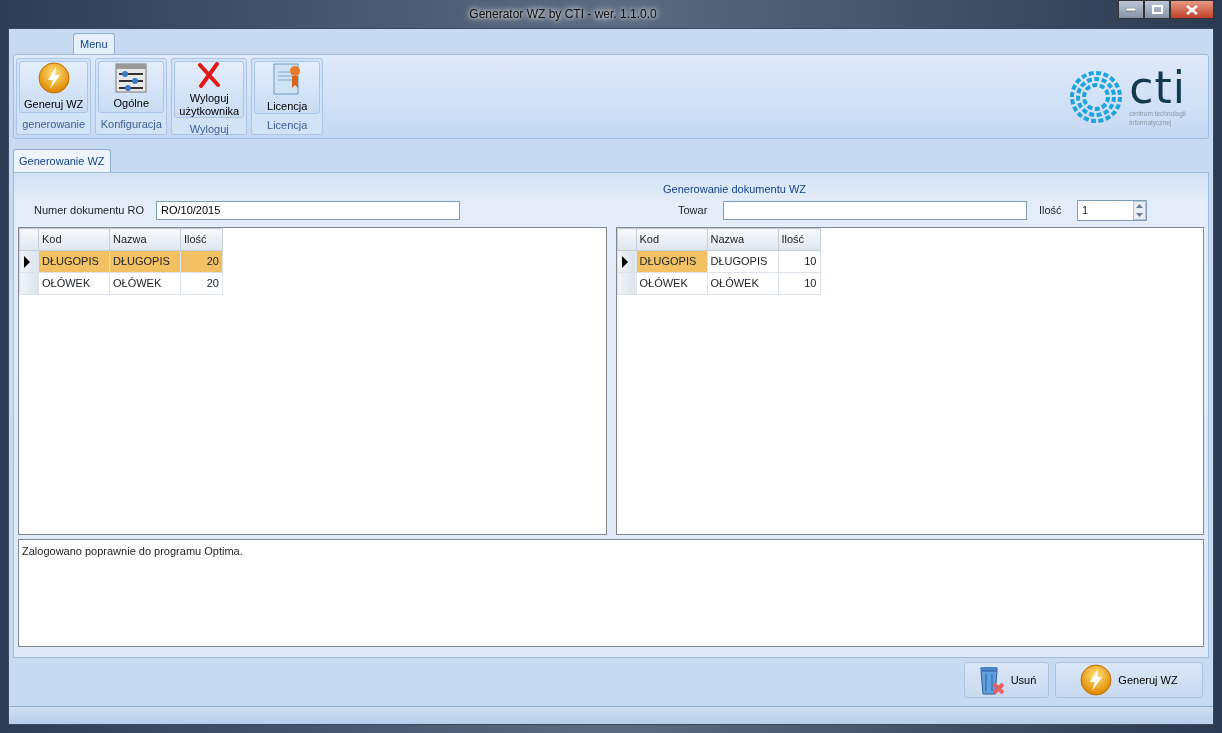 Image resolution: width=1222 pixels, height=733 pixels. Describe the element at coordinates (209, 75) in the screenshot. I see `cross-icon` at that location.